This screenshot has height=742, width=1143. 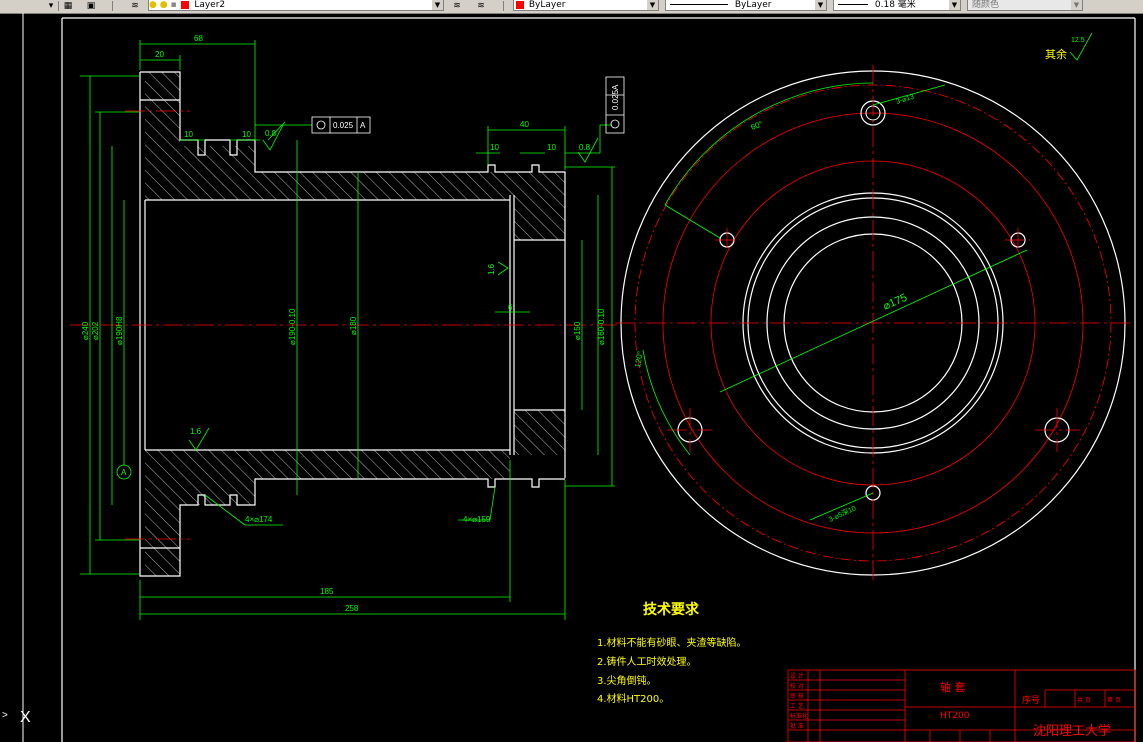 I want to click on vdim-right: ⌀160-0.10, so click(x=601, y=326).